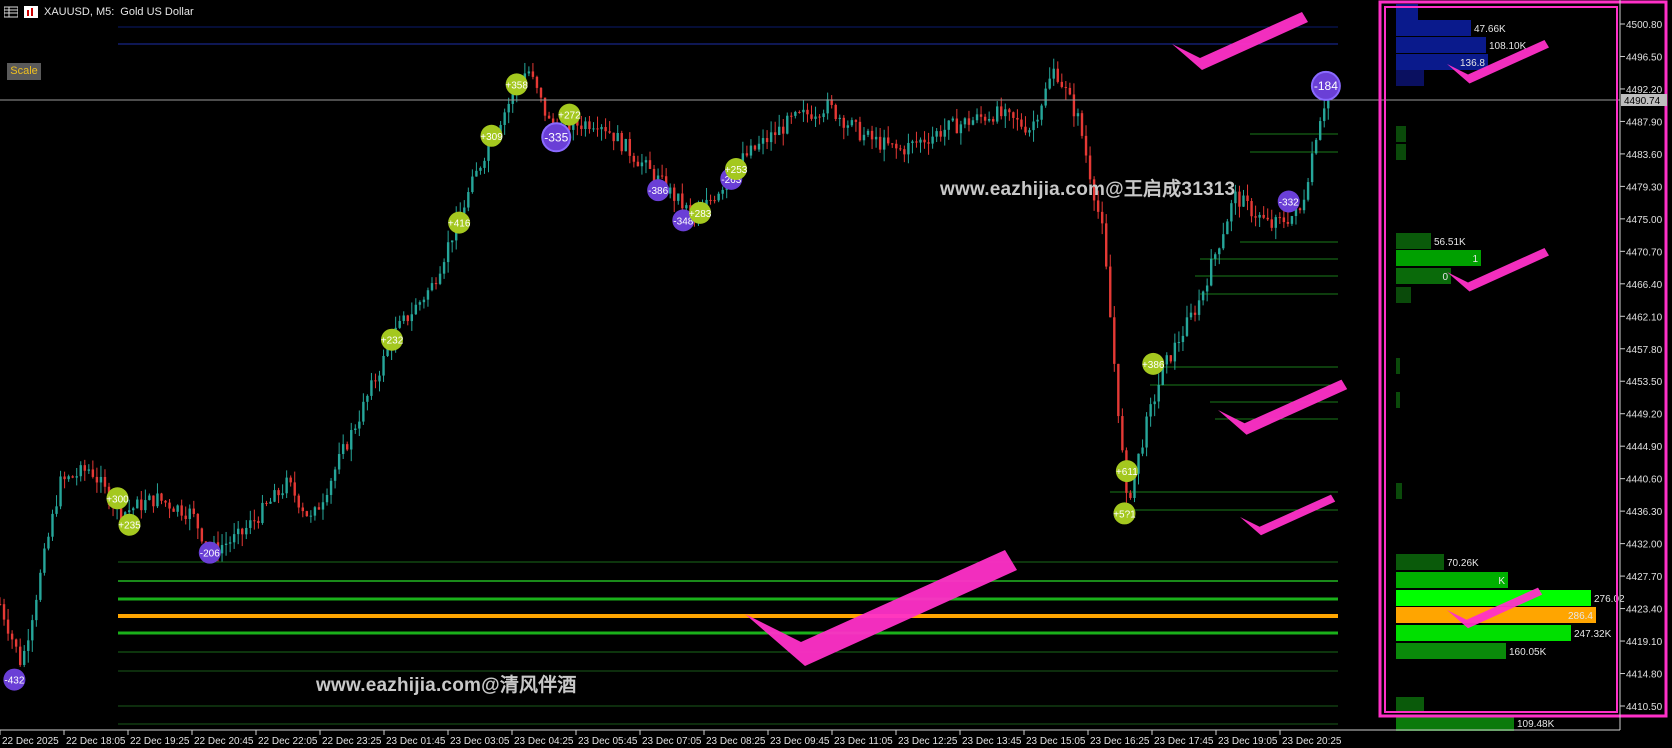 The width and height of the screenshot is (1672, 748). Describe the element at coordinates (1288, 201) in the screenshot. I see `badge-sell-18: -332` at that location.